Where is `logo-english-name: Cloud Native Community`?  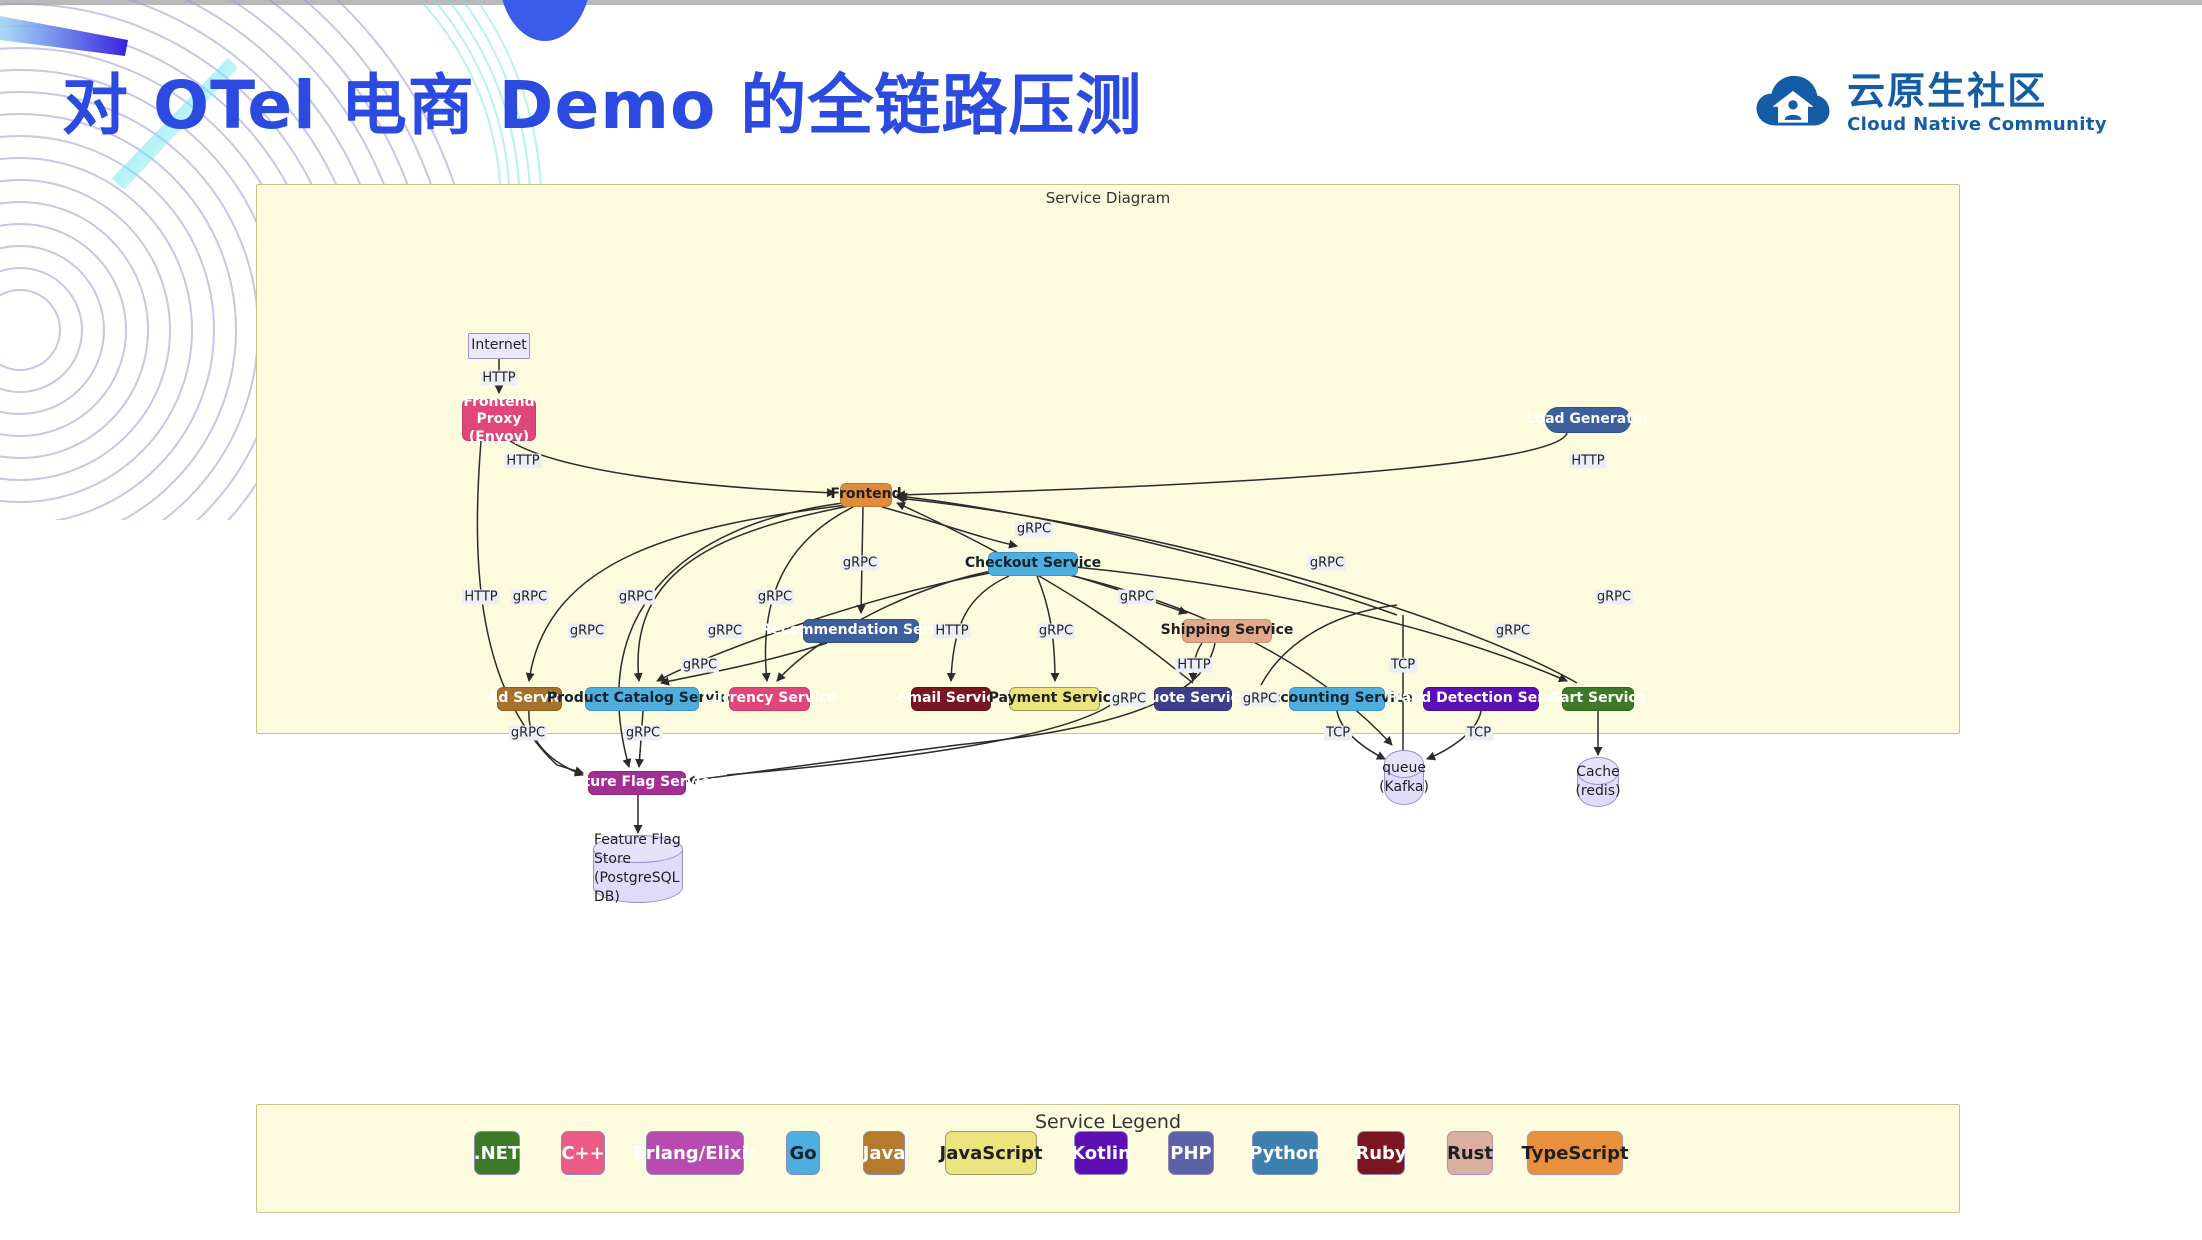
logo-english-name: Cloud Native Community is located at coordinates (1977, 124).